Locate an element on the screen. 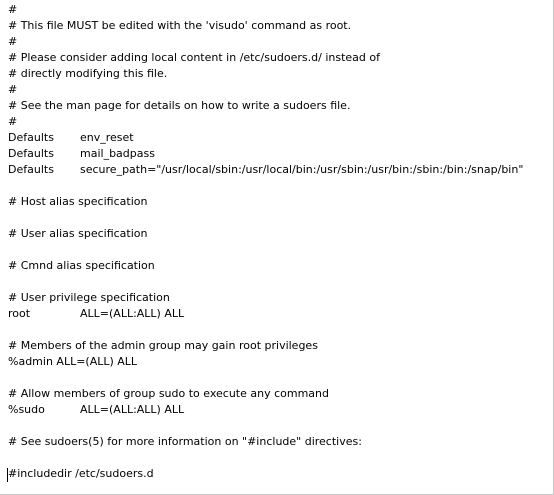  privilege-line: %admin ALL=(ALL) ALL is located at coordinates (73, 361).